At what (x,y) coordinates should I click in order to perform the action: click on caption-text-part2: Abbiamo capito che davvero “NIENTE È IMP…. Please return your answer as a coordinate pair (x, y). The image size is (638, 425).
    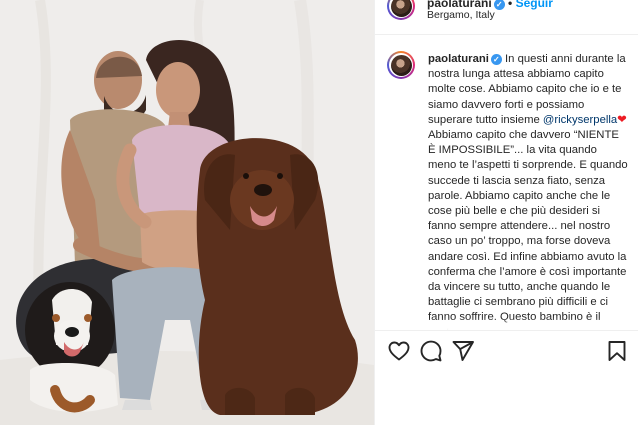
    Looking at the image, I should click on (528, 229).